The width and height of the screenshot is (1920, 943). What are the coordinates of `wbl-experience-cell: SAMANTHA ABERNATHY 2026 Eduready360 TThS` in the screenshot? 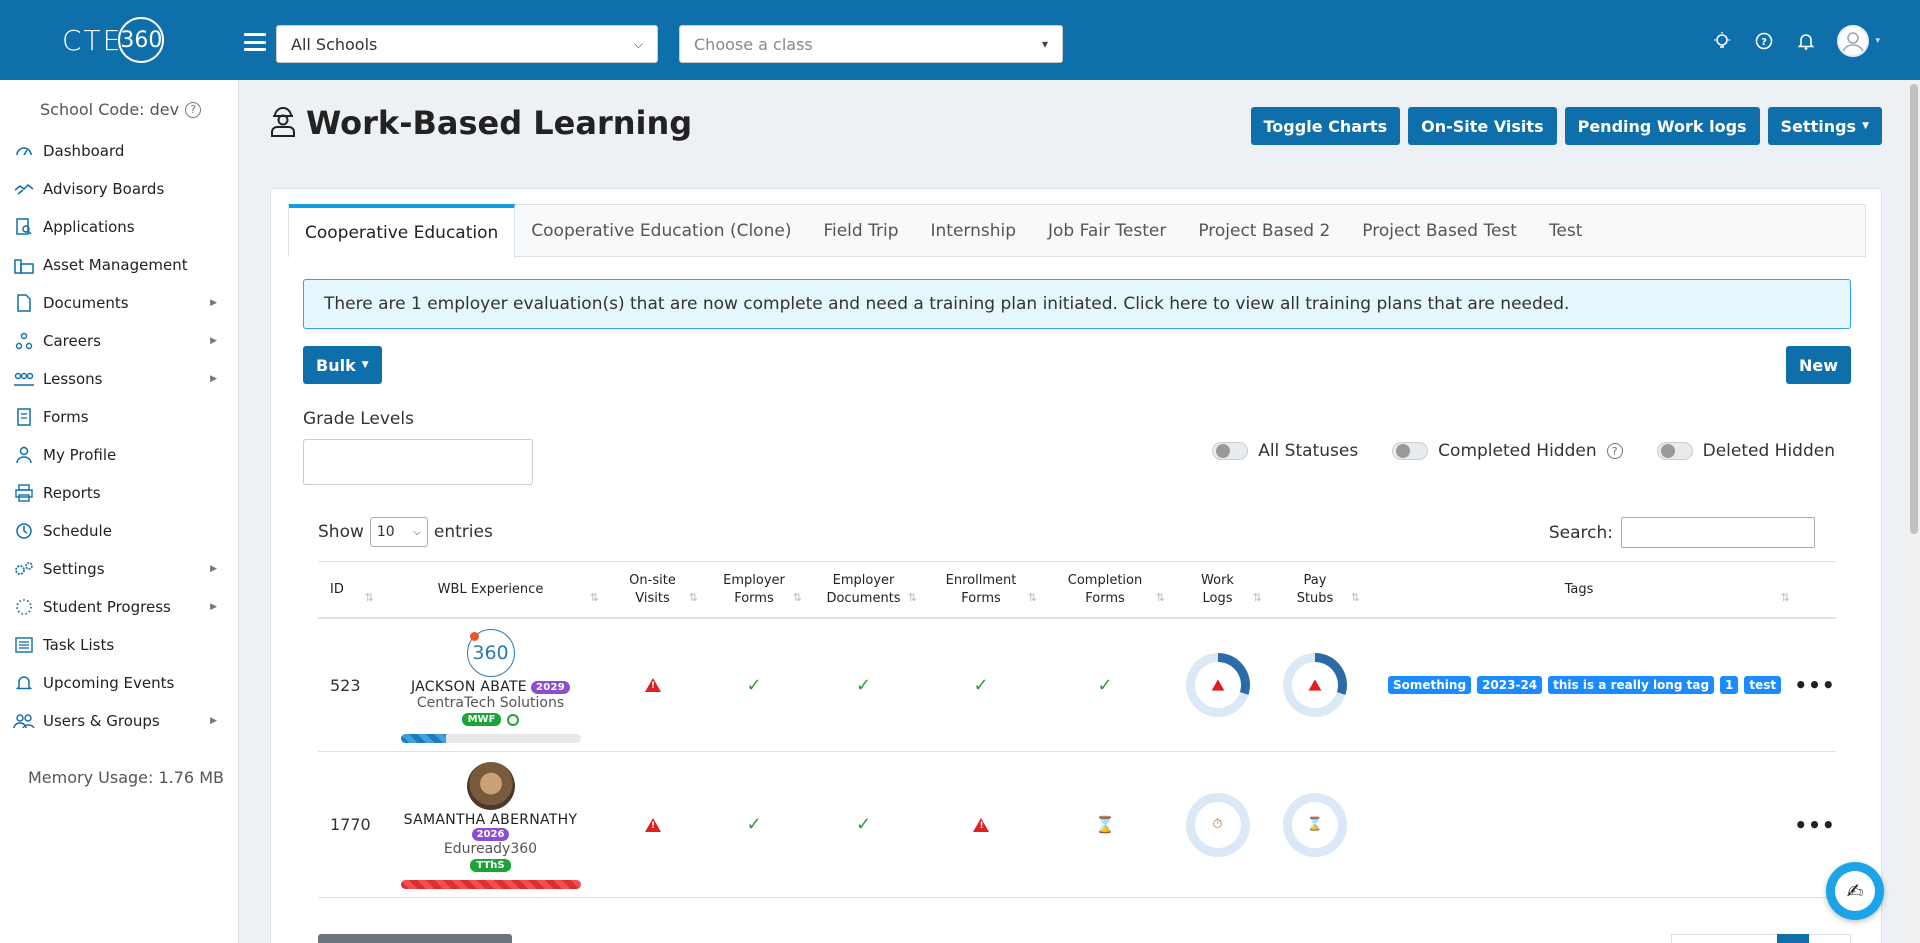 It's located at (490, 824).